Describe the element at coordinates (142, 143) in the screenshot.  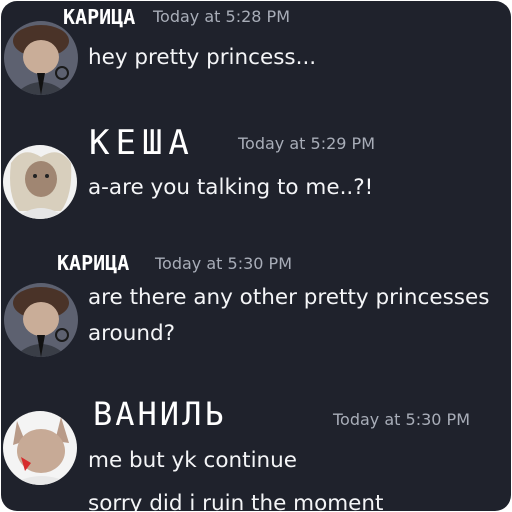
I see `author-name: КЕША` at that location.